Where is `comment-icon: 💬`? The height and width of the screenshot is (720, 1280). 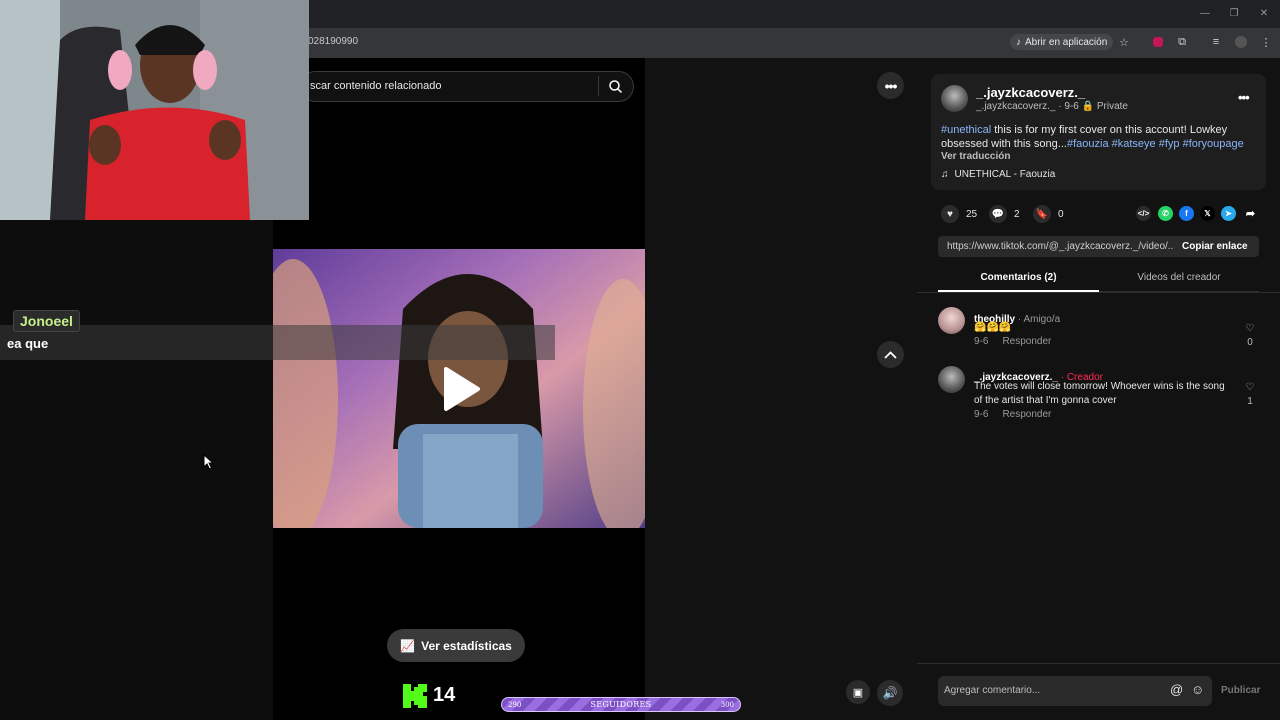 comment-icon: 💬 is located at coordinates (998, 214).